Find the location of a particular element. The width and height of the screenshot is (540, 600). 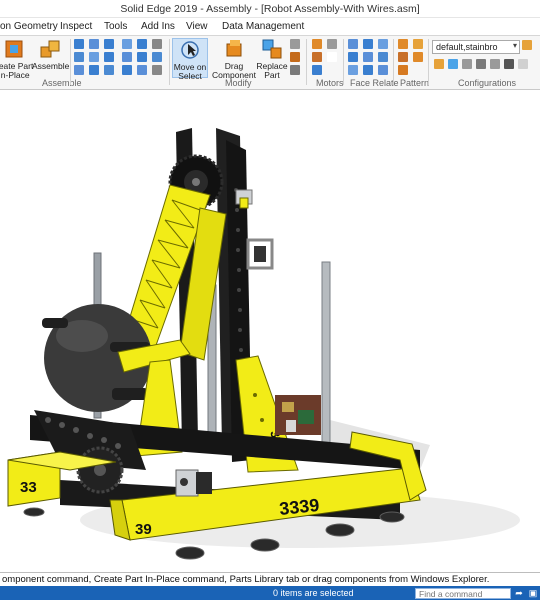

face-aligned-icon is located at coordinates (368, 70).